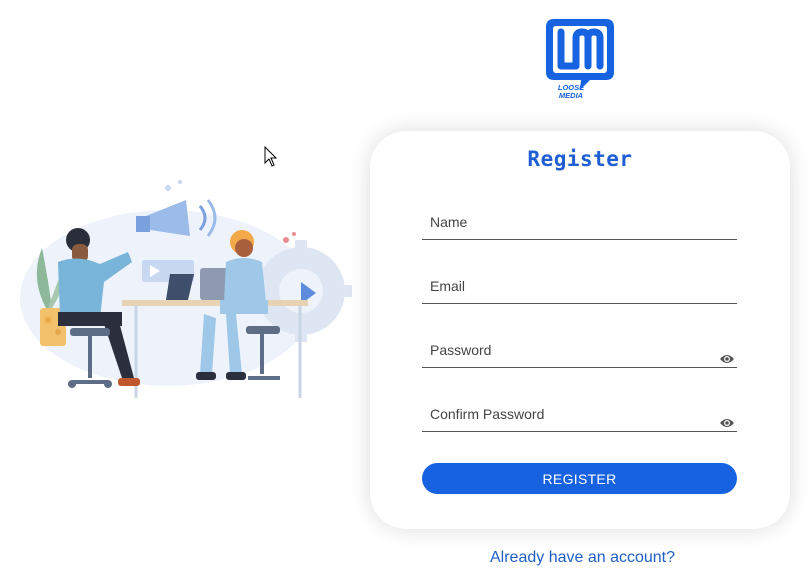 The image size is (812, 586). What do you see at coordinates (571, 95) in the screenshot?
I see `logo-text-media: MEDIA` at bounding box center [571, 95].